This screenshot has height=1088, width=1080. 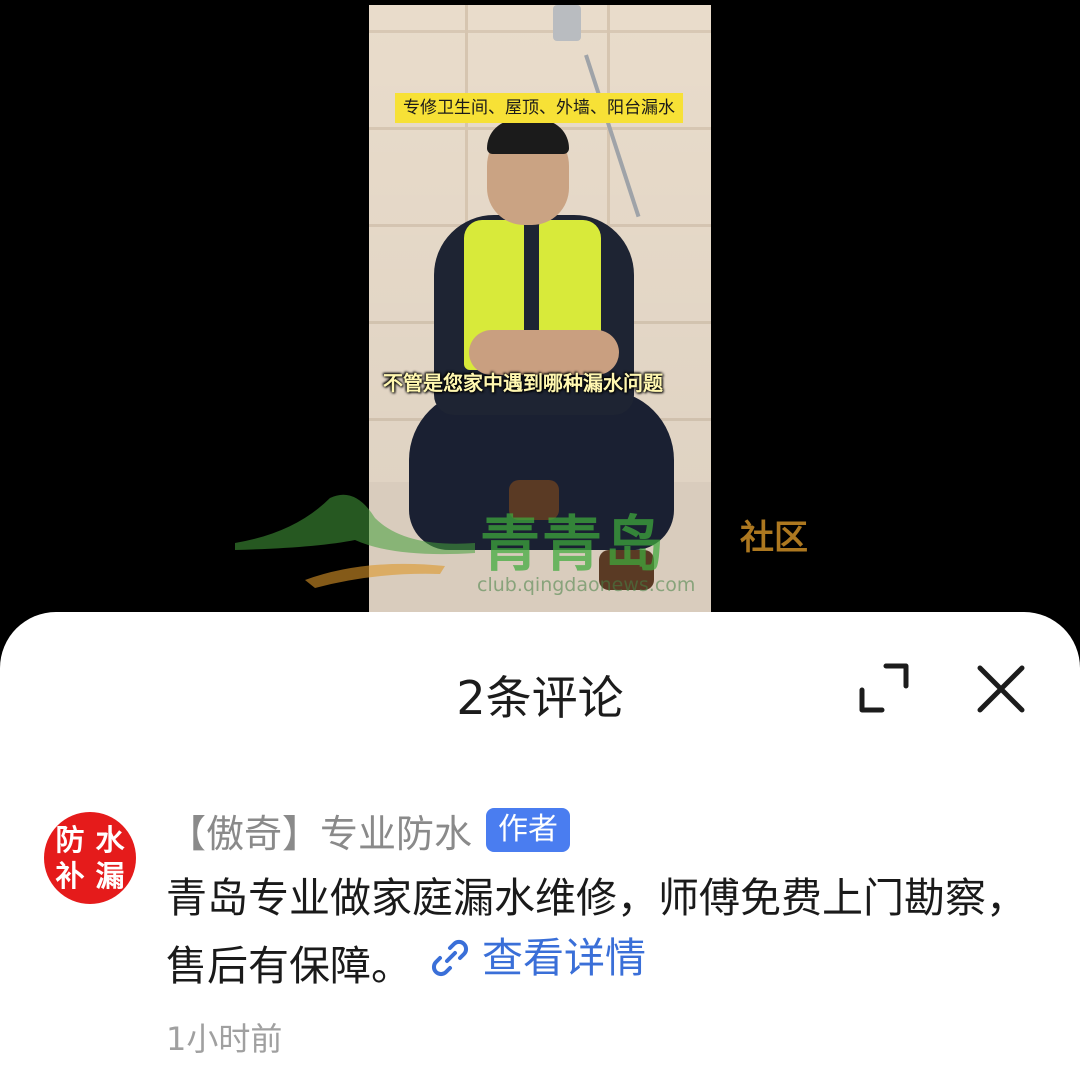 I want to click on avatar-char: 防, so click(x=70, y=840).